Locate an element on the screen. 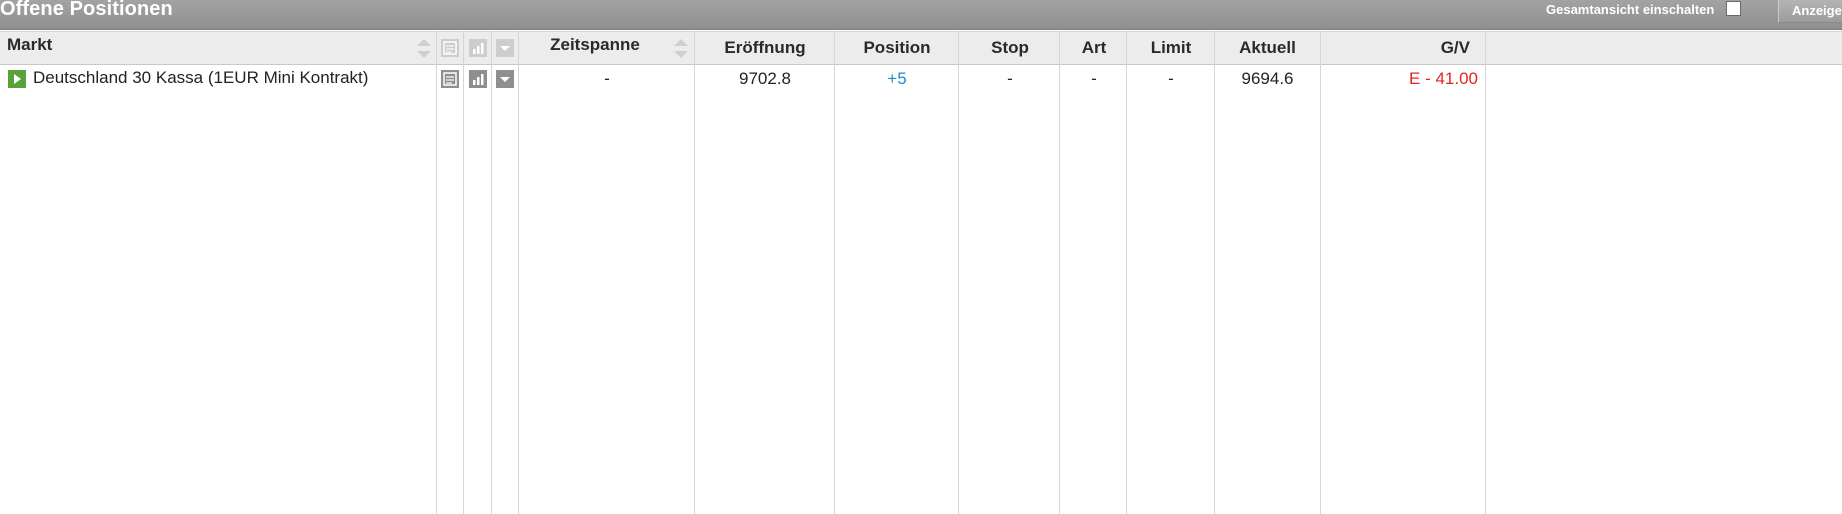  show-button: Anzeige is located at coordinates (1810, 11).